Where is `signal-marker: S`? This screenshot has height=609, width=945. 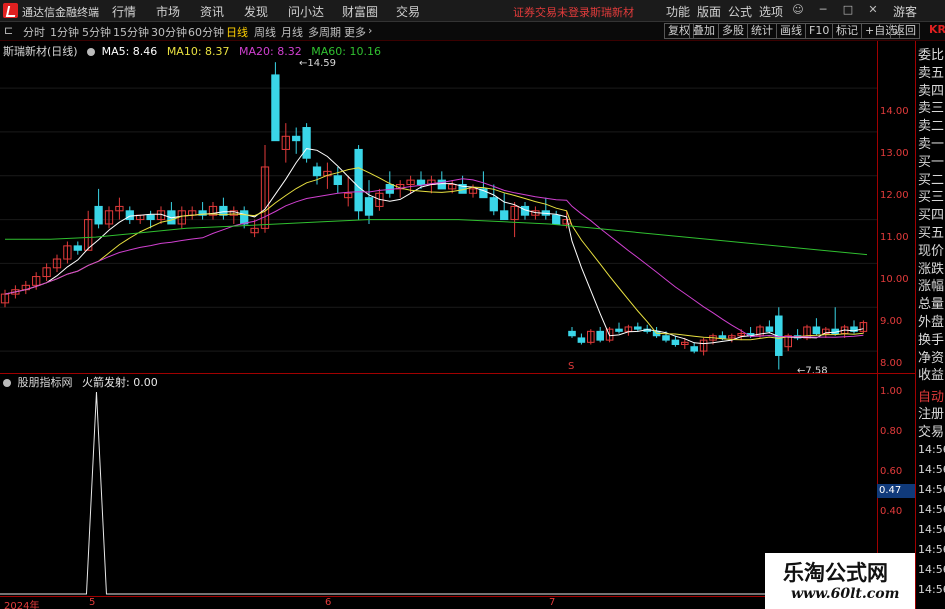 signal-marker: S is located at coordinates (571, 366).